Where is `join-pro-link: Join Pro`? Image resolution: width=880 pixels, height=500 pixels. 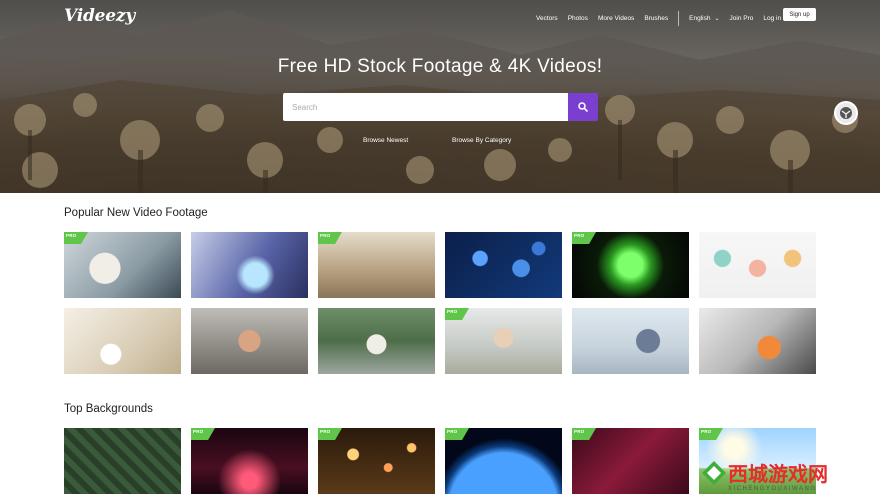 join-pro-link: Join Pro is located at coordinates (742, 18).